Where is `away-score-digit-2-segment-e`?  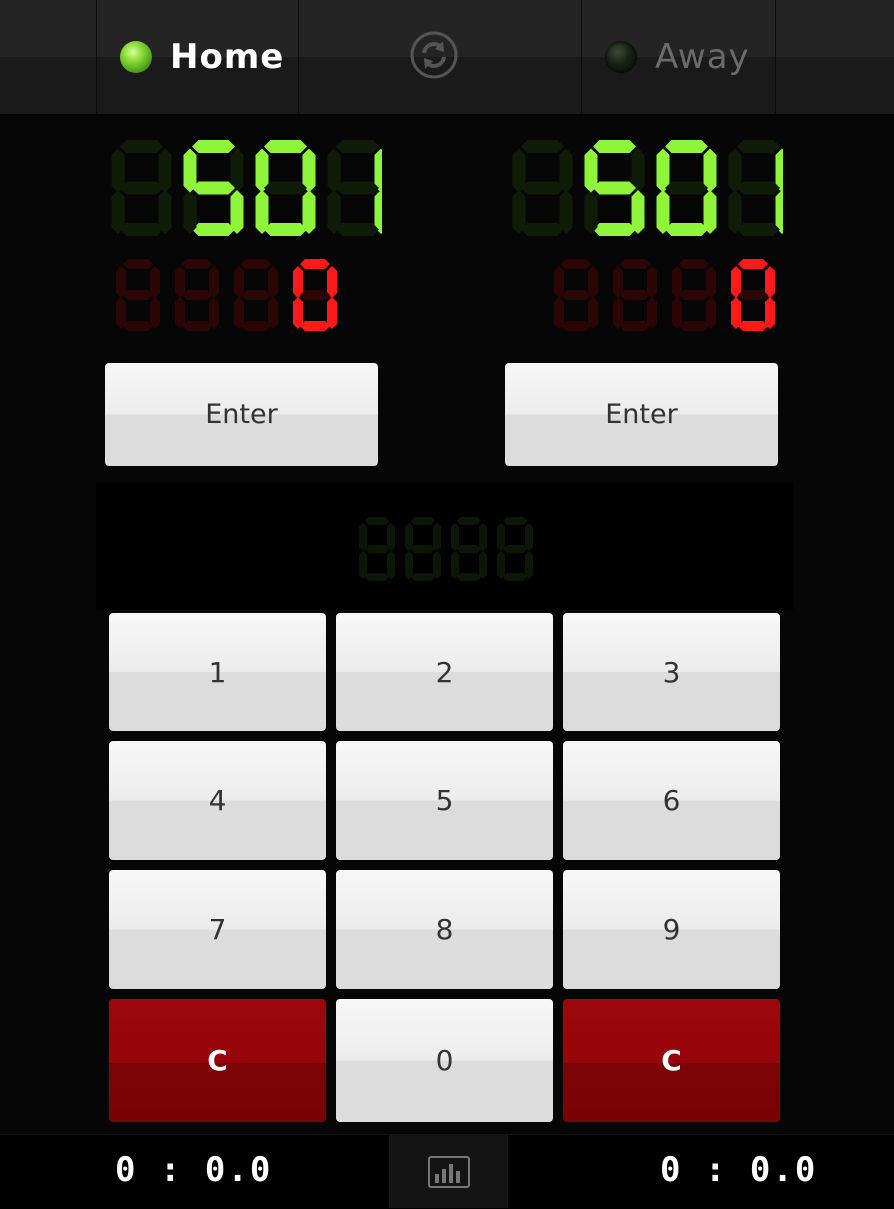 away-score-digit-2-segment-e is located at coordinates (663, 212).